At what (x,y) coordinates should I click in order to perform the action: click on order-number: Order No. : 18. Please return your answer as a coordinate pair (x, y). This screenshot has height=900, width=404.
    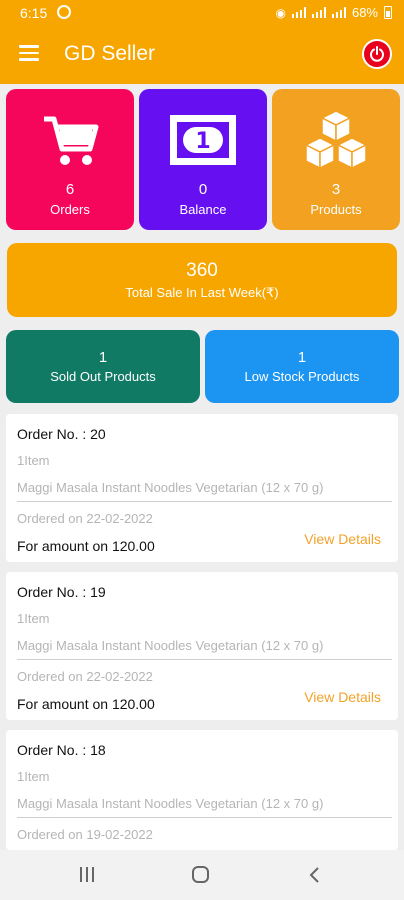
    Looking at the image, I should click on (61, 750).